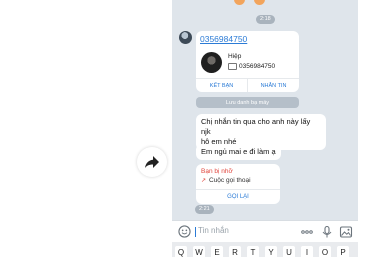 The image size is (374, 257). I want to click on key-u: U, so click(289, 251).